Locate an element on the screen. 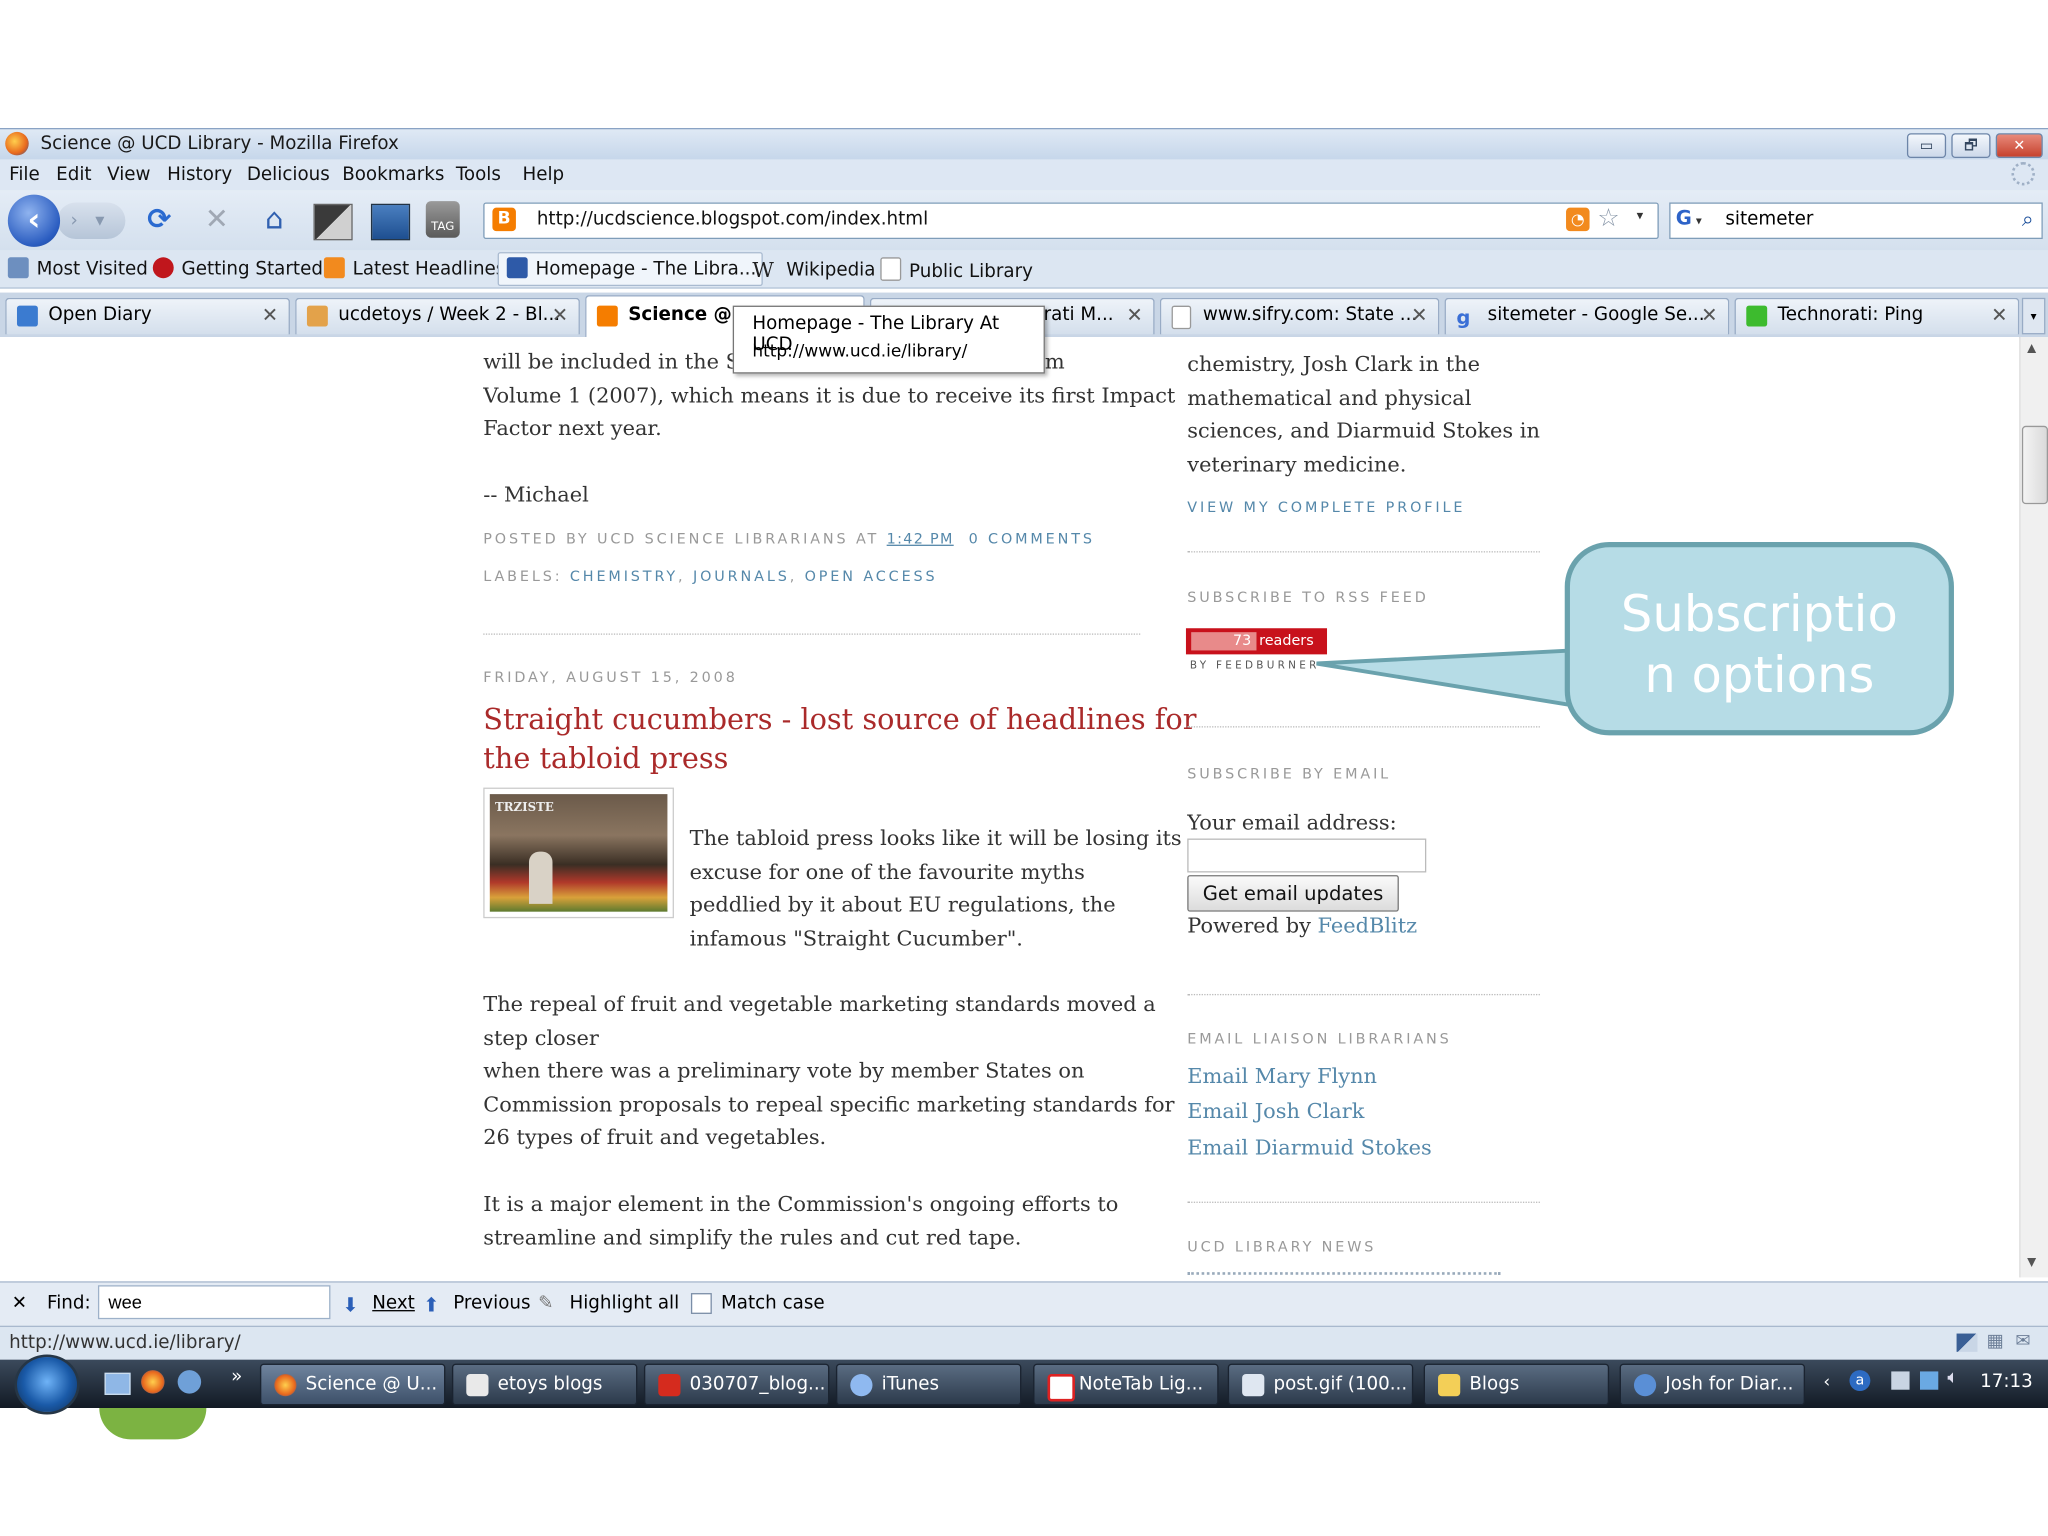  home-icon: ⌂ is located at coordinates (274, 221).